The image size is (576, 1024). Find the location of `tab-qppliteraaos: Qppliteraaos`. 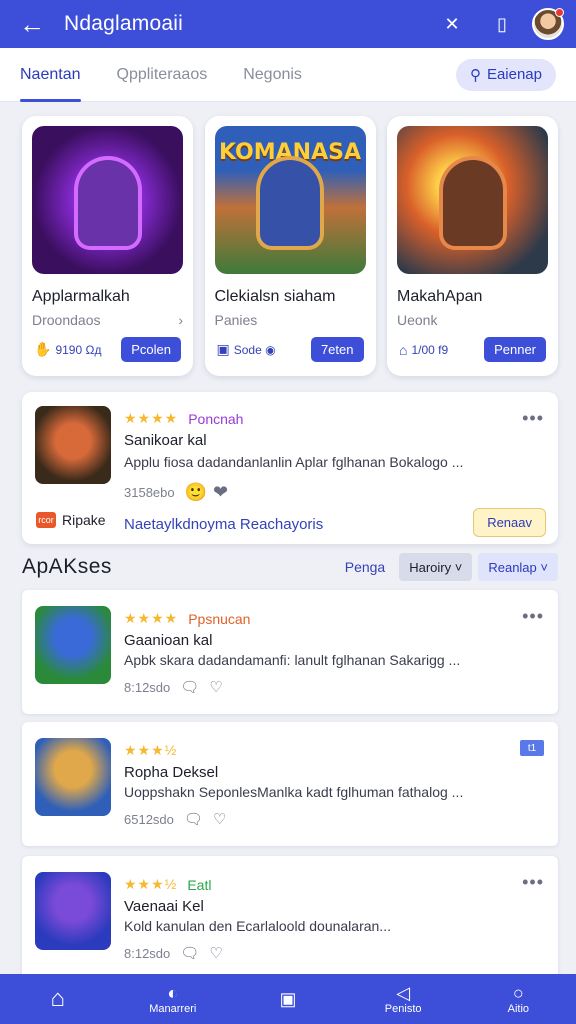

tab-qppliteraaos: Qppliteraaos is located at coordinates (162, 75).